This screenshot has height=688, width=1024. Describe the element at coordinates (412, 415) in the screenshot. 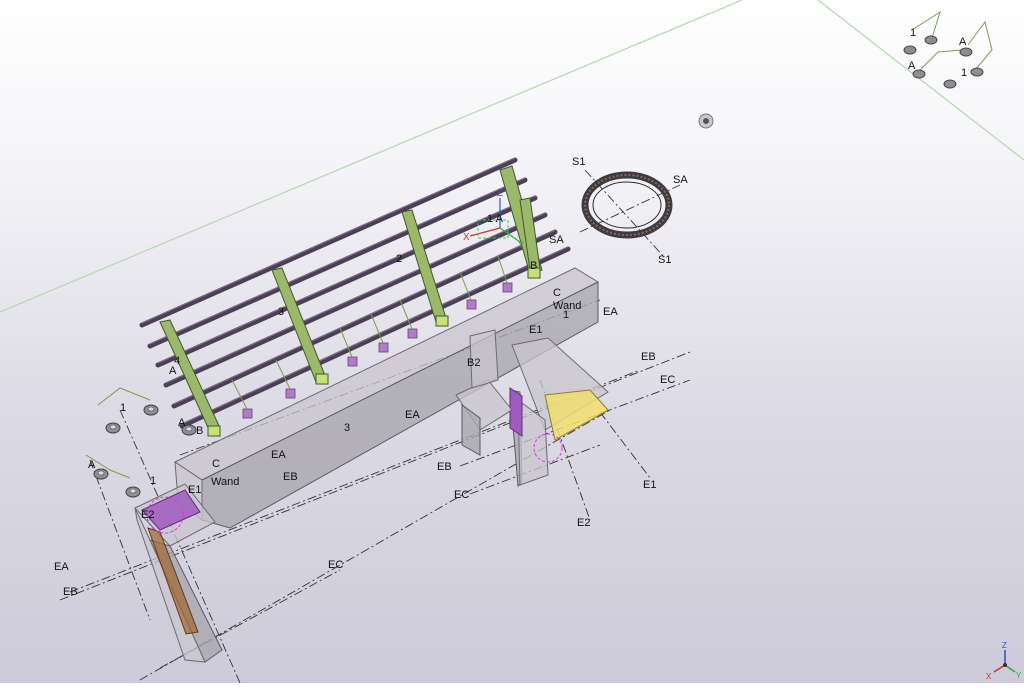

I see `label-ea-center: EA` at that location.